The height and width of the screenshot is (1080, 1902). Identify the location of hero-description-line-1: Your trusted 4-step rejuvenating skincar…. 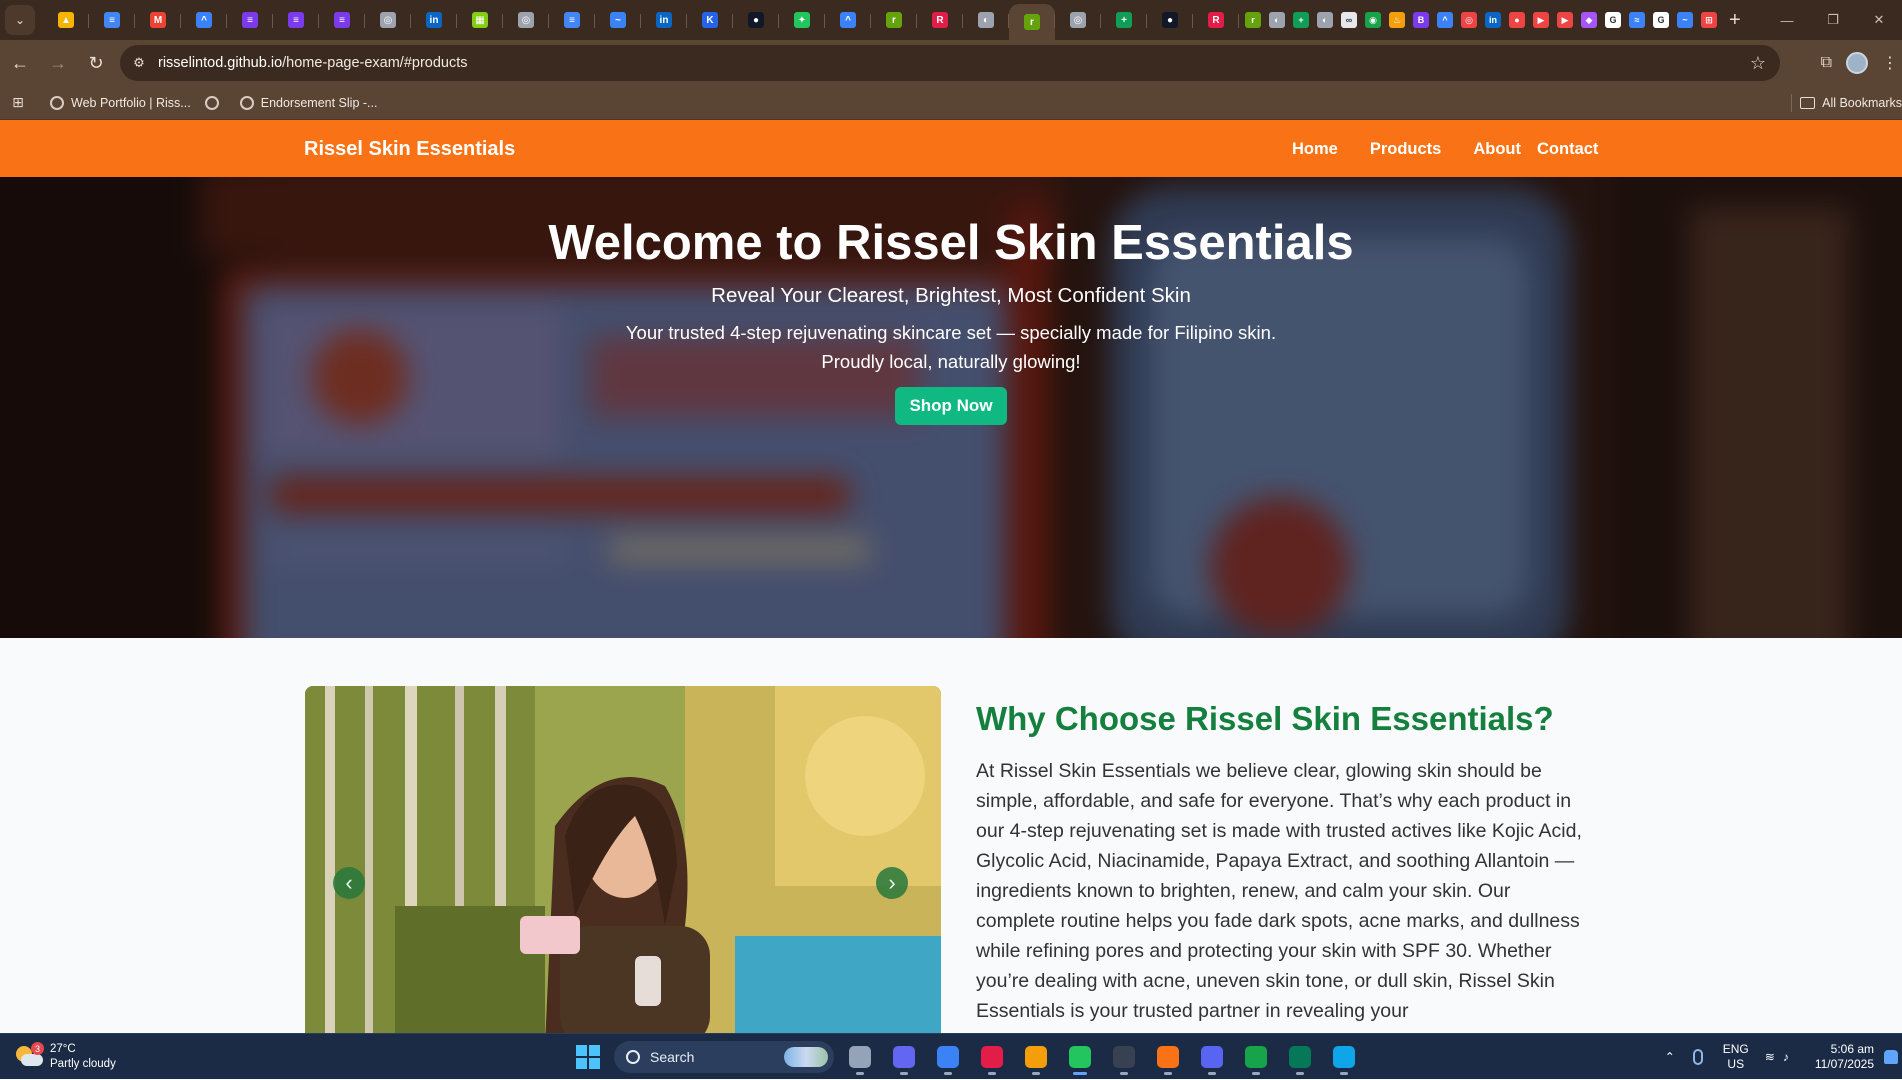
(951, 332).